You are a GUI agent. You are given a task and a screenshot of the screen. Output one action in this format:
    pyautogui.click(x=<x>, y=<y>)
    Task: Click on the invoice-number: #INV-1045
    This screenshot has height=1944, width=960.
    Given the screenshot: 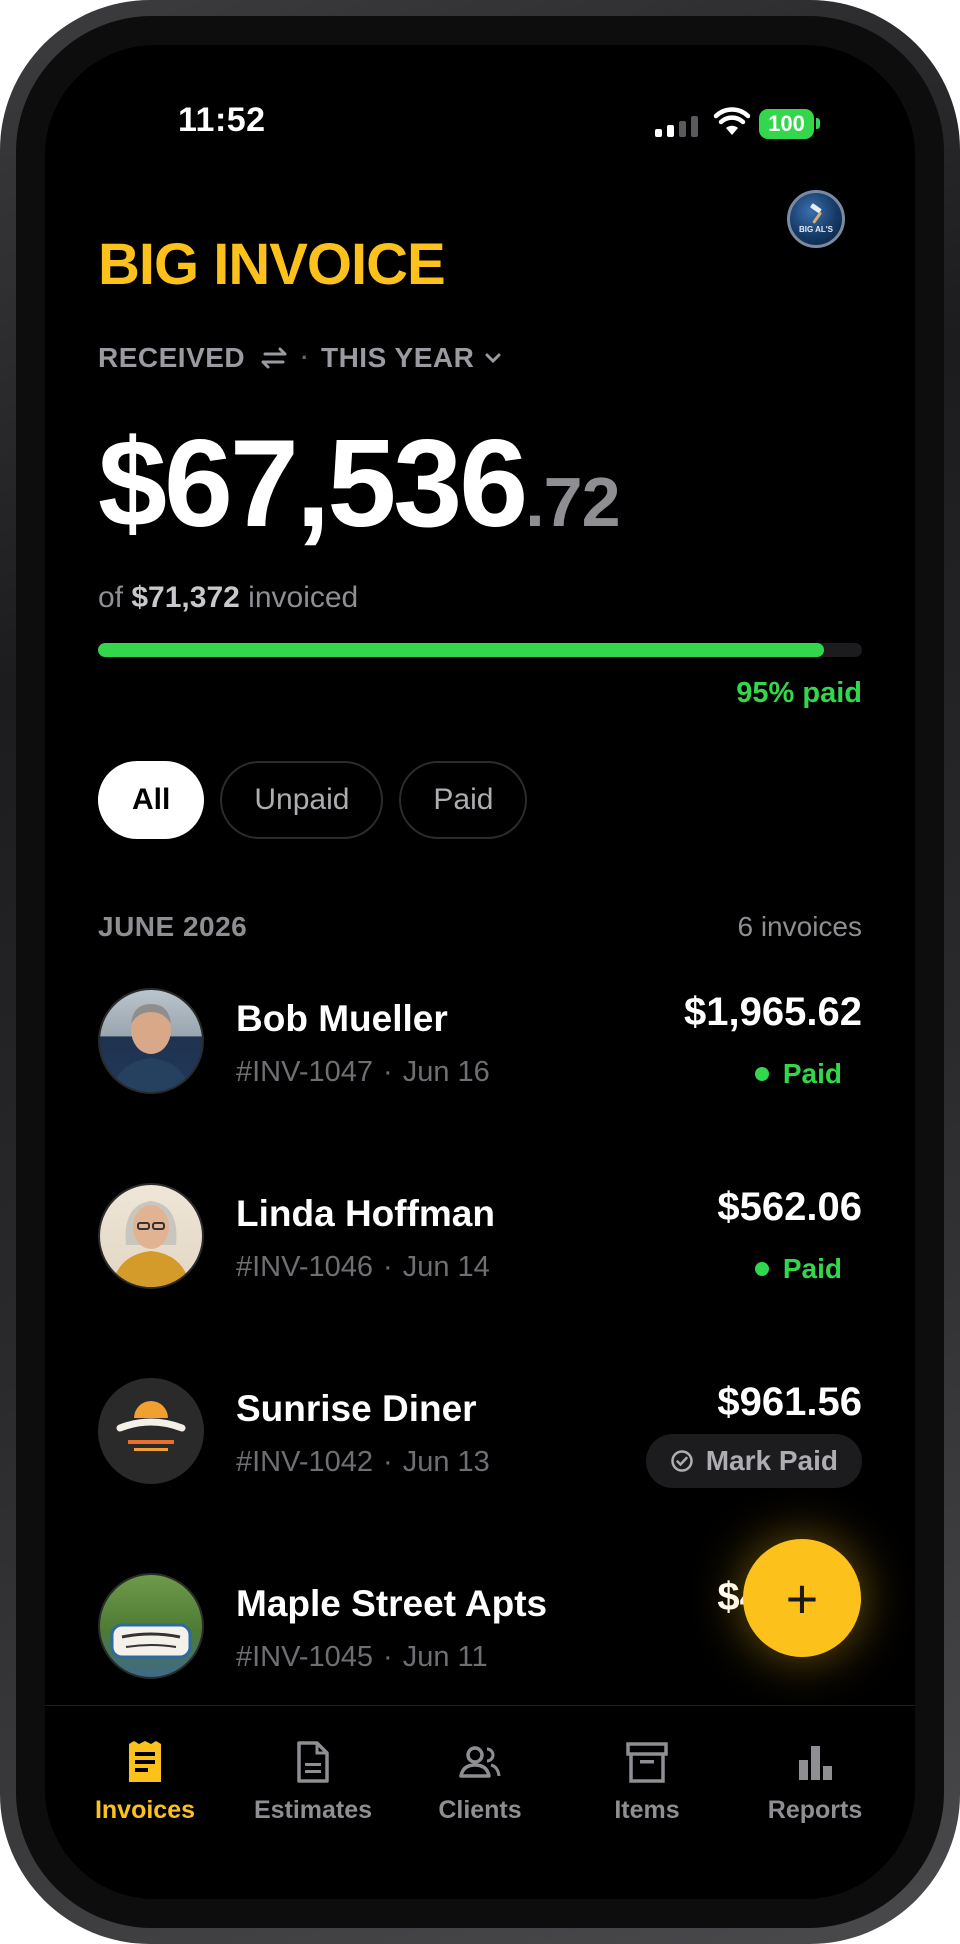 What is the action you would take?
    pyautogui.click(x=305, y=1657)
    